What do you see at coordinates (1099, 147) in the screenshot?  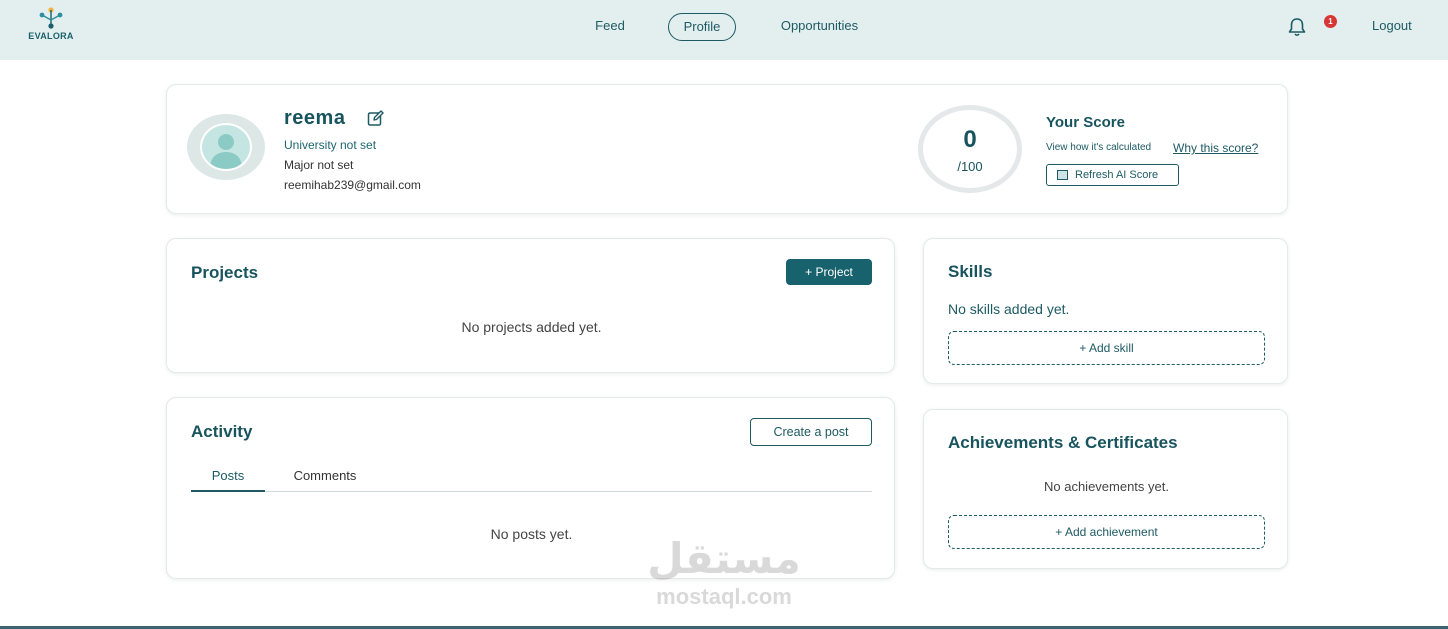 I see `score-how-text: View how it's calculated` at bounding box center [1099, 147].